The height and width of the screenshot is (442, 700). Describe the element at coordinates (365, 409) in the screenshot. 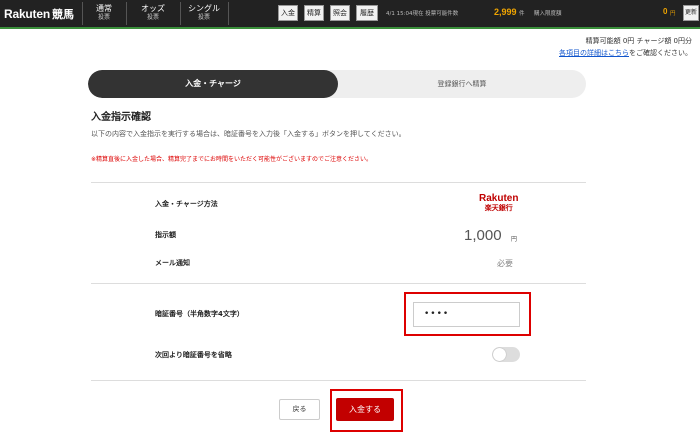

I see `deposit-submit-button: 入金する` at that location.